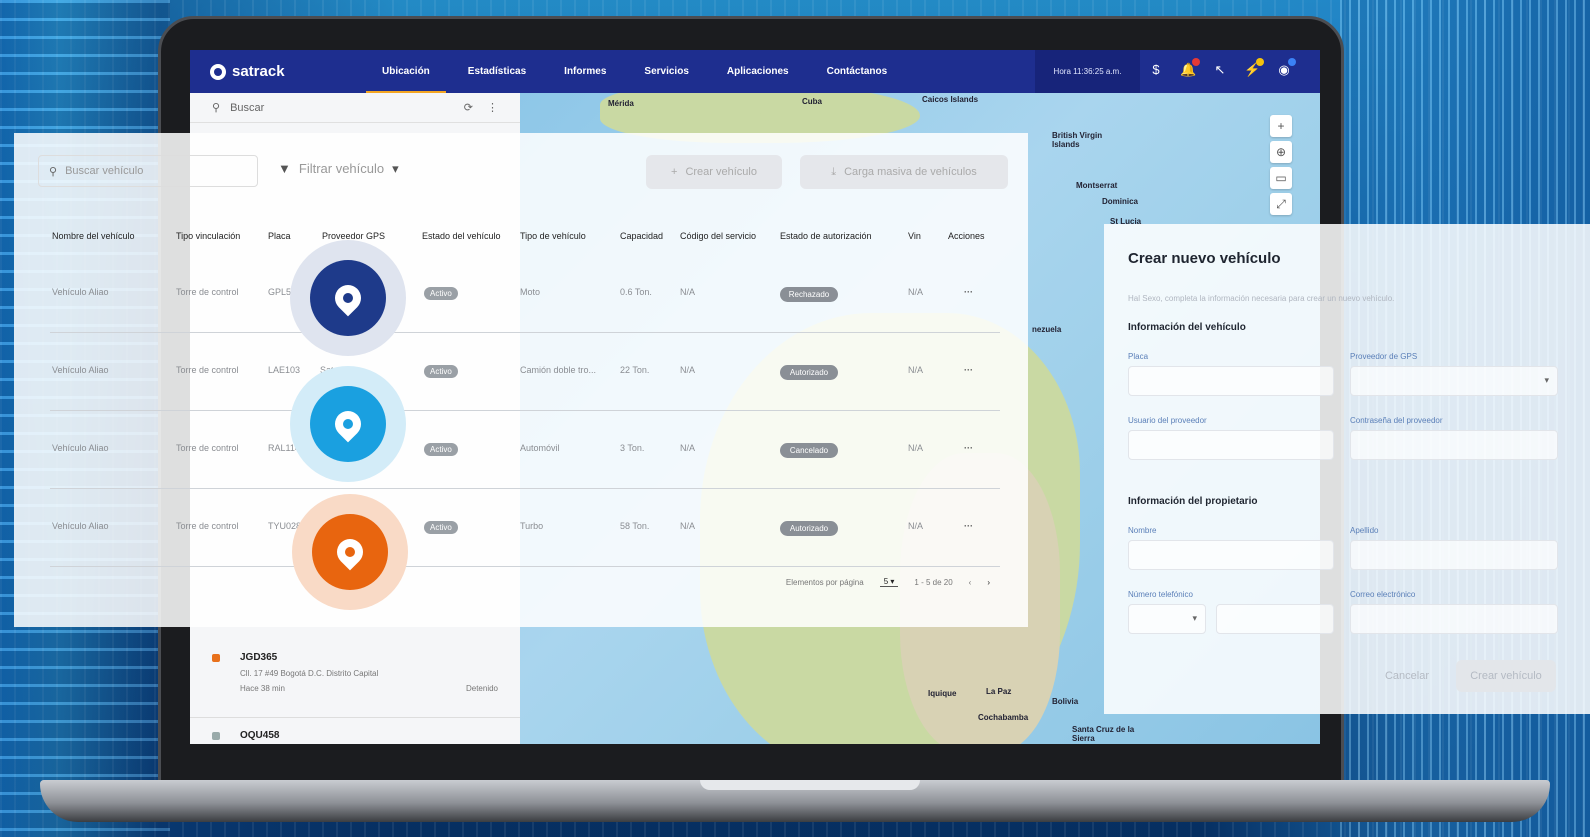 The image size is (1590, 837). Describe the element at coordinates (355, 108) in the screenshot. I see `list-search: ⚲ Buscar ⟳ ⋮` at that location.